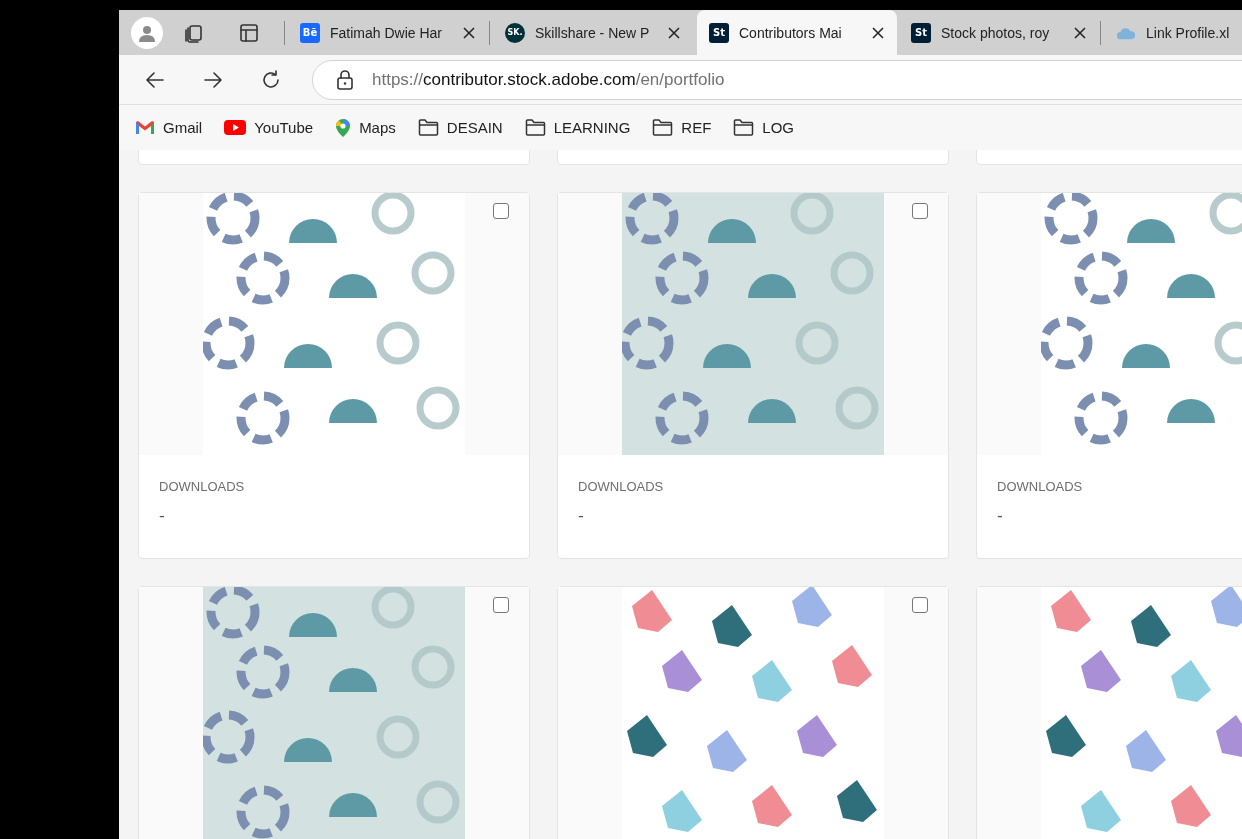  I want to click on person-icon, so click(147, 32).